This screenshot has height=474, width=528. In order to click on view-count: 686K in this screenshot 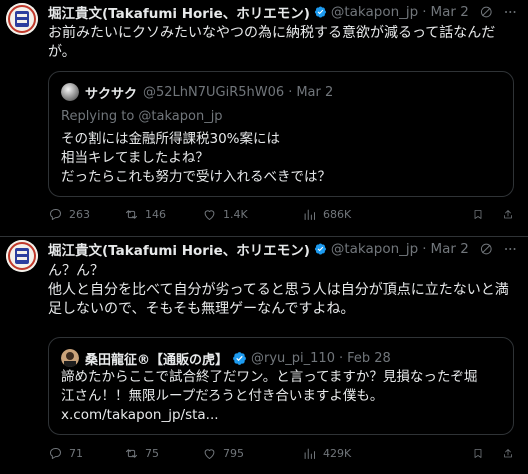, I will do `click(337, 214)`.